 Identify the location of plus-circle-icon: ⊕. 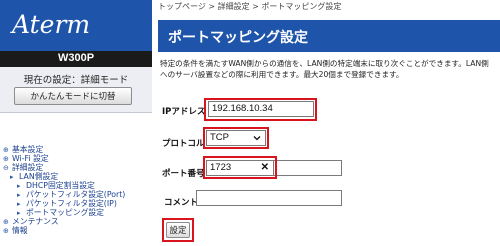
(6, 231).